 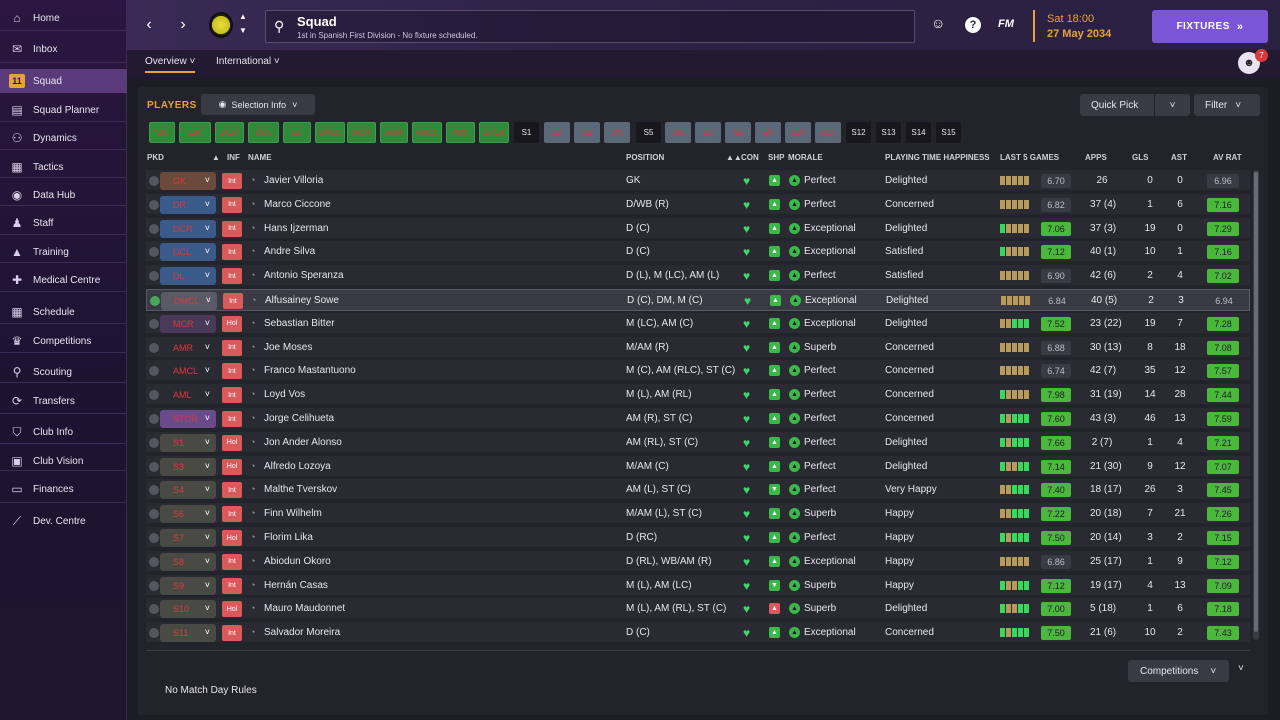 I want to click on player-name: Alfredo Lozoya, so click(x=297, y=466).